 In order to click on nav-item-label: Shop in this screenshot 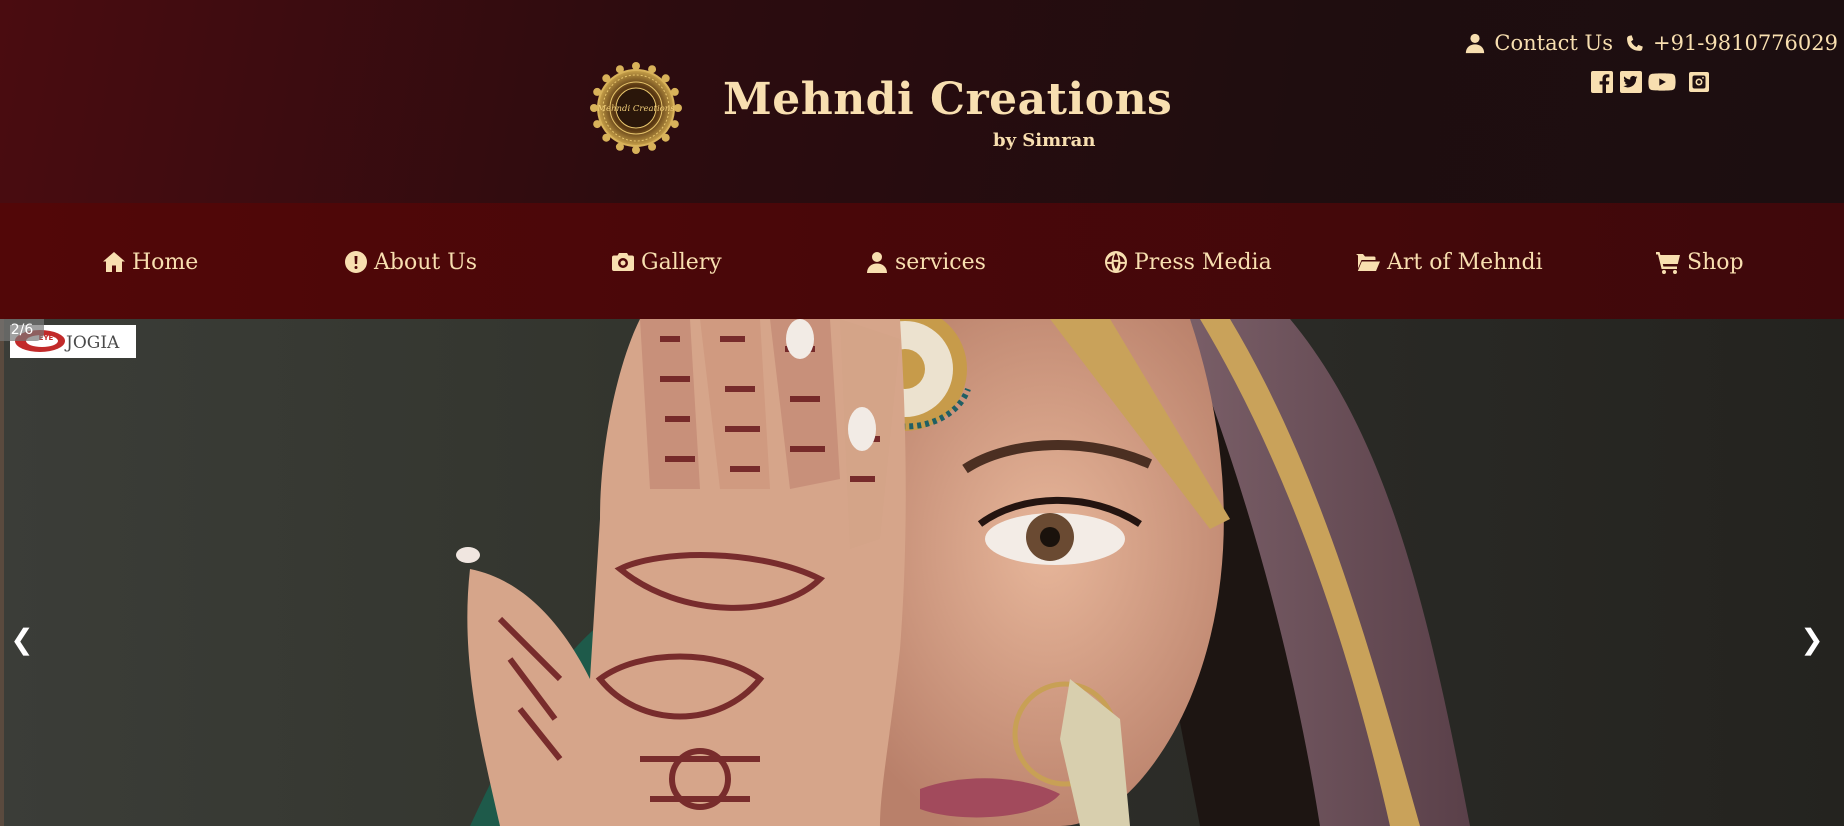, I will do `click(1715, 262)`.